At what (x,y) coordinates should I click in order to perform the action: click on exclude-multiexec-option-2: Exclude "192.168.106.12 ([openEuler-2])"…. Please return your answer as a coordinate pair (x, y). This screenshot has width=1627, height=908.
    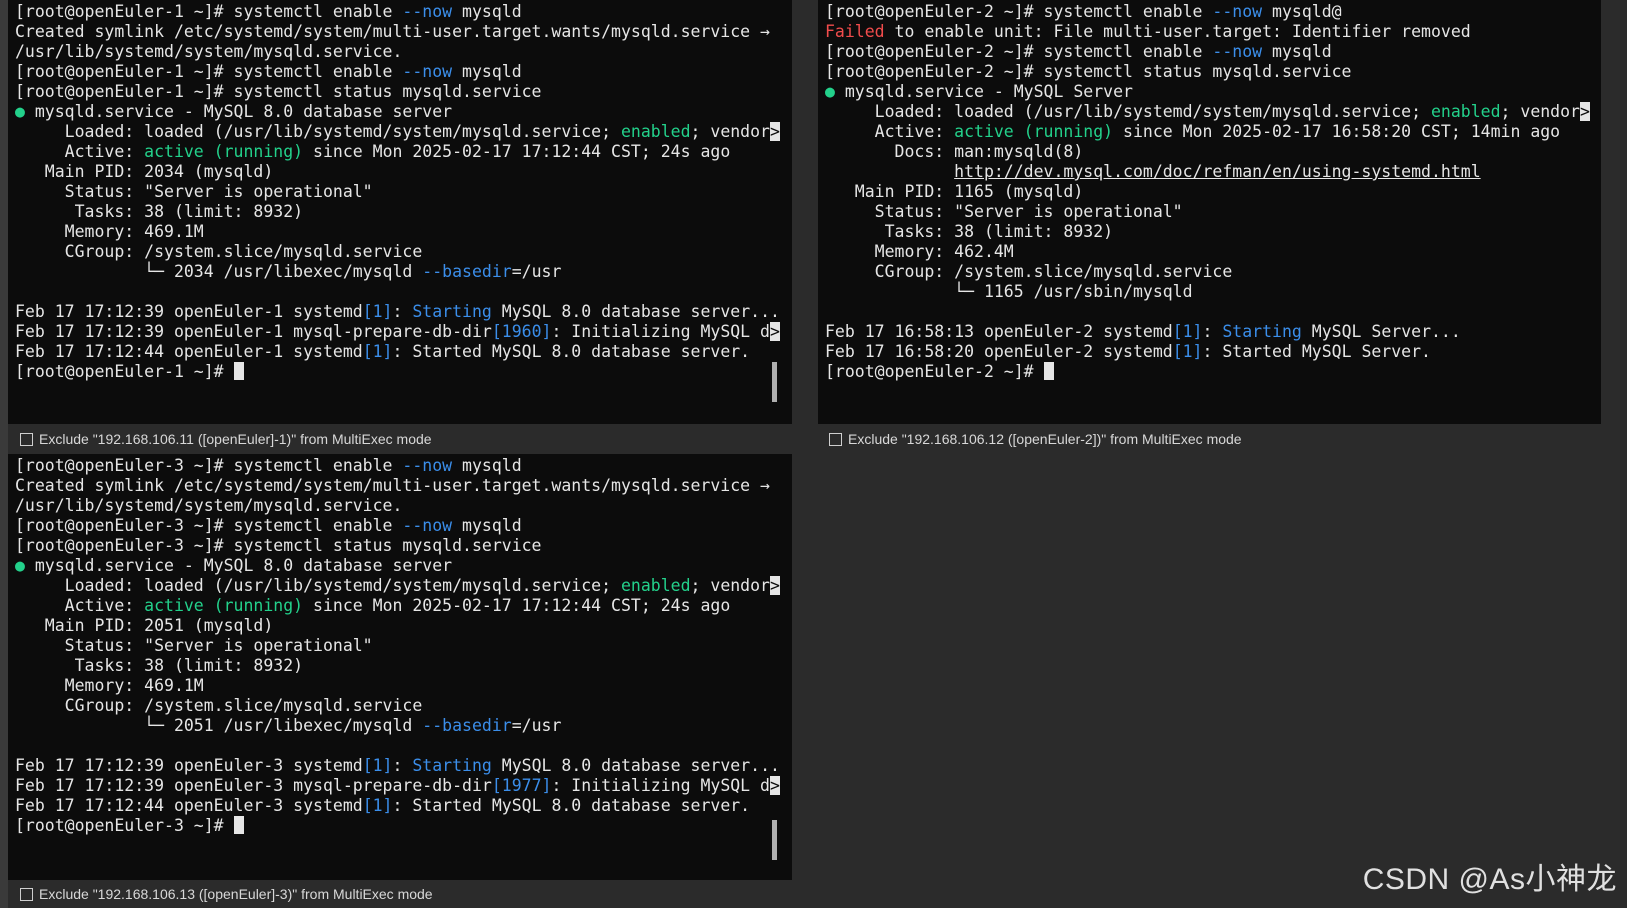
    Looking at the image, I should click on (1035, 439).